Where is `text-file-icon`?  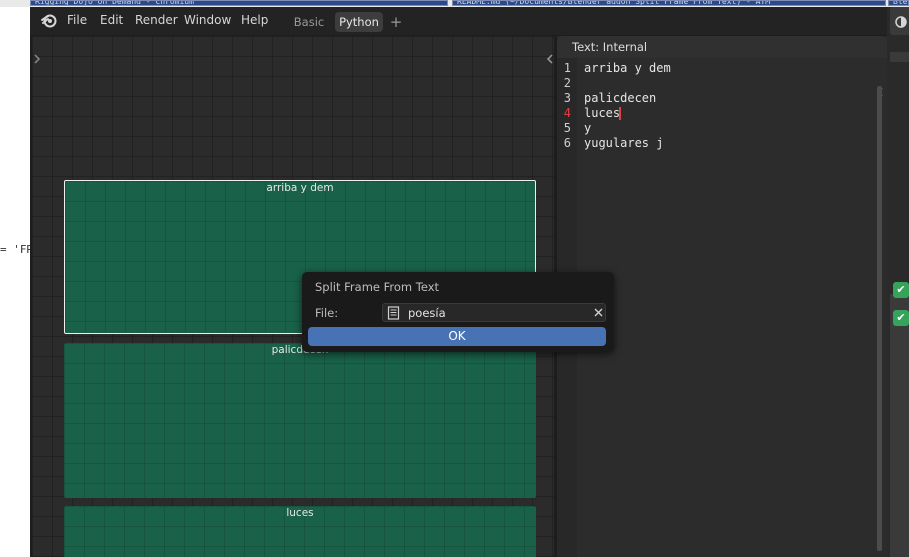 text-file-icon is located at coordinates (393, 313).